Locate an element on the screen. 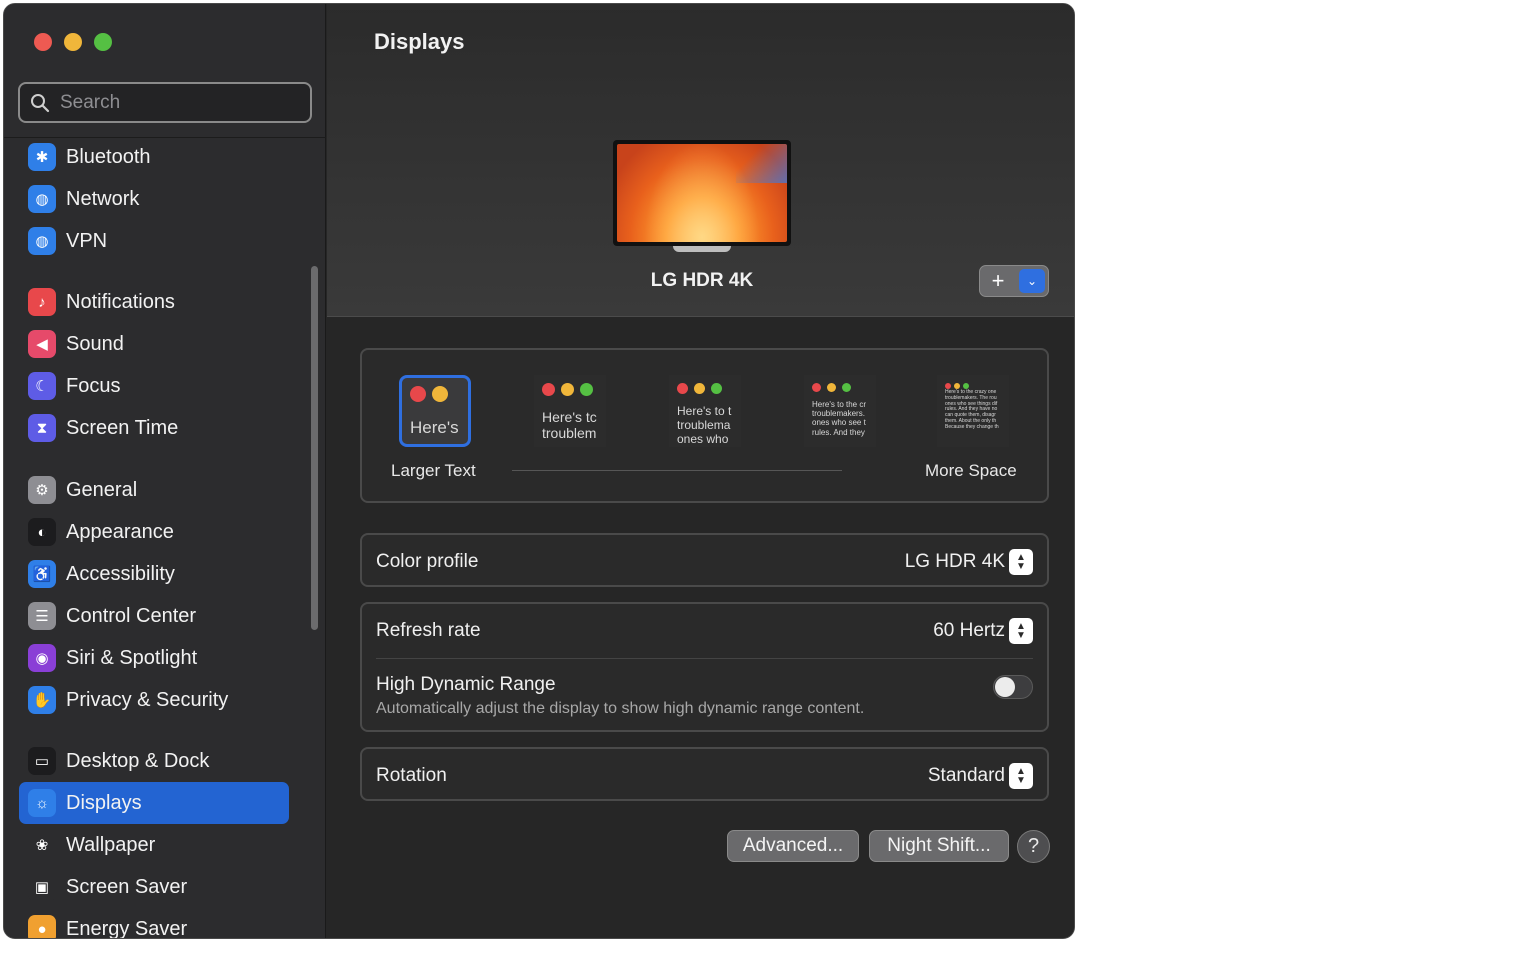  sidebar-item-label: Energy Saver is located at coordinates (127, 928).